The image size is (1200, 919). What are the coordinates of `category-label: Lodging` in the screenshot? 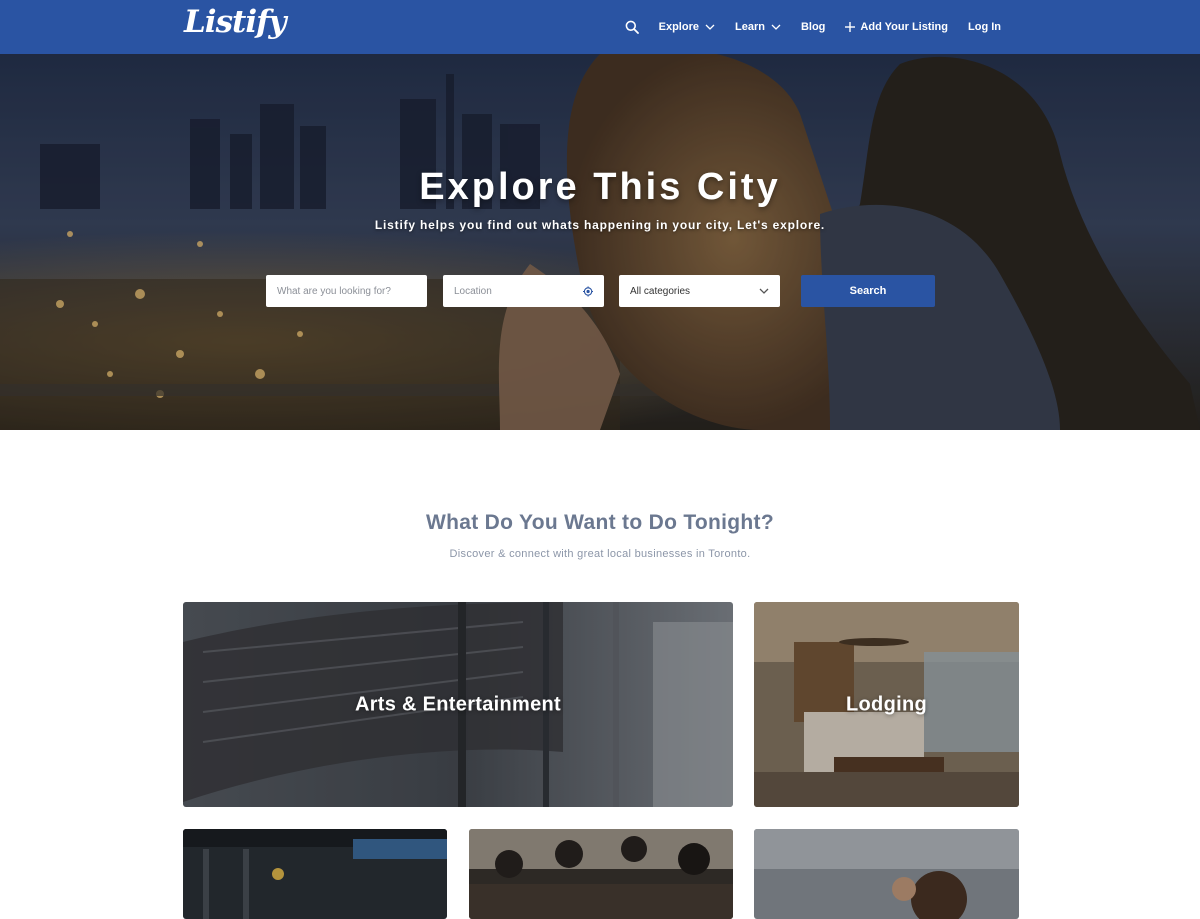 It's located at (886, 704).